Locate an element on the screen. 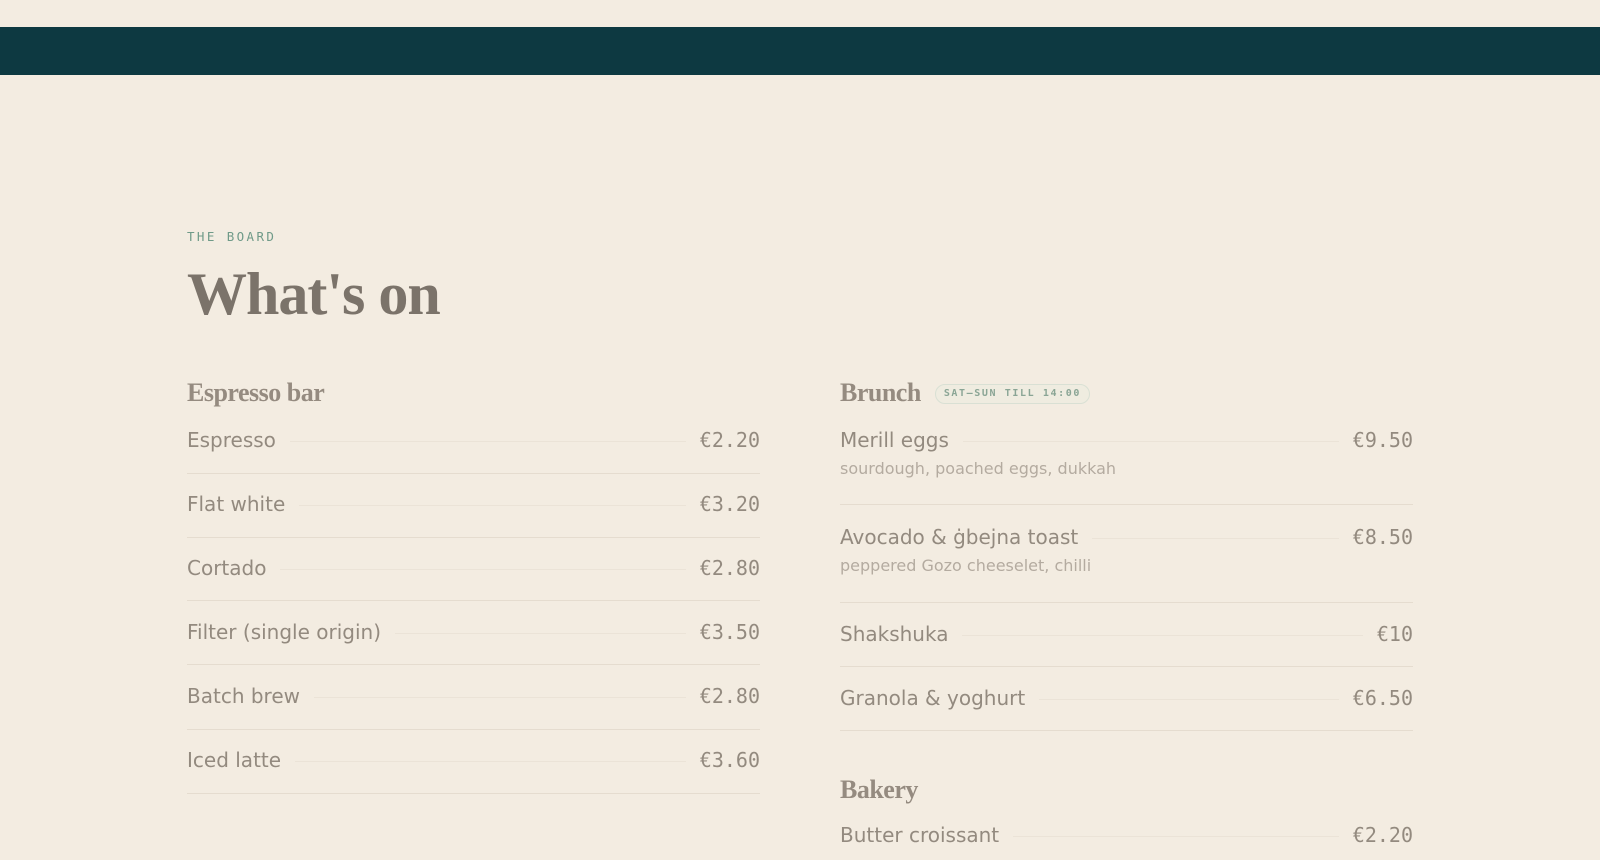 Image resolution: width=1600 pixels, height=860 pixels. brunch-hours-badge: SAT–SUN TILL 14:00 is located at coordinates (1012, 394).